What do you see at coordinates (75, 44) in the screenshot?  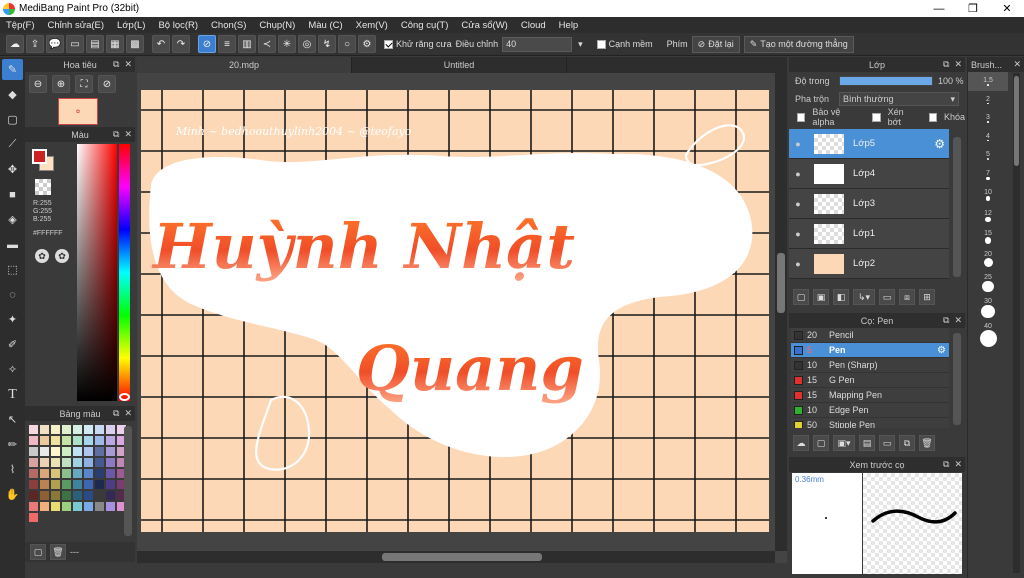 I see `chat-icon: ▭` at bounding box center [75, 44].